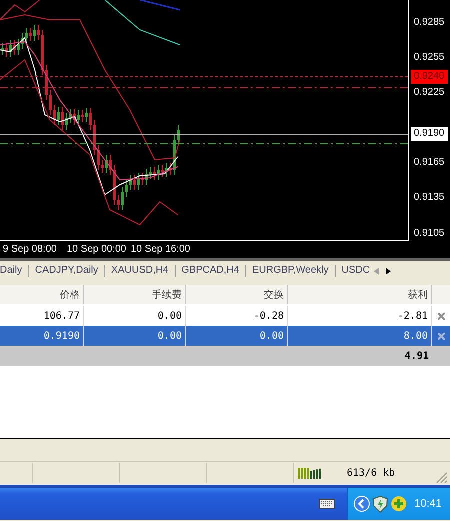 This screenshot has width=450, height=521. Describe the element at coordinates (225, 336) in the screenshot. I see `table-row: 0.9190 0.00 0.00 8.00` at that location.